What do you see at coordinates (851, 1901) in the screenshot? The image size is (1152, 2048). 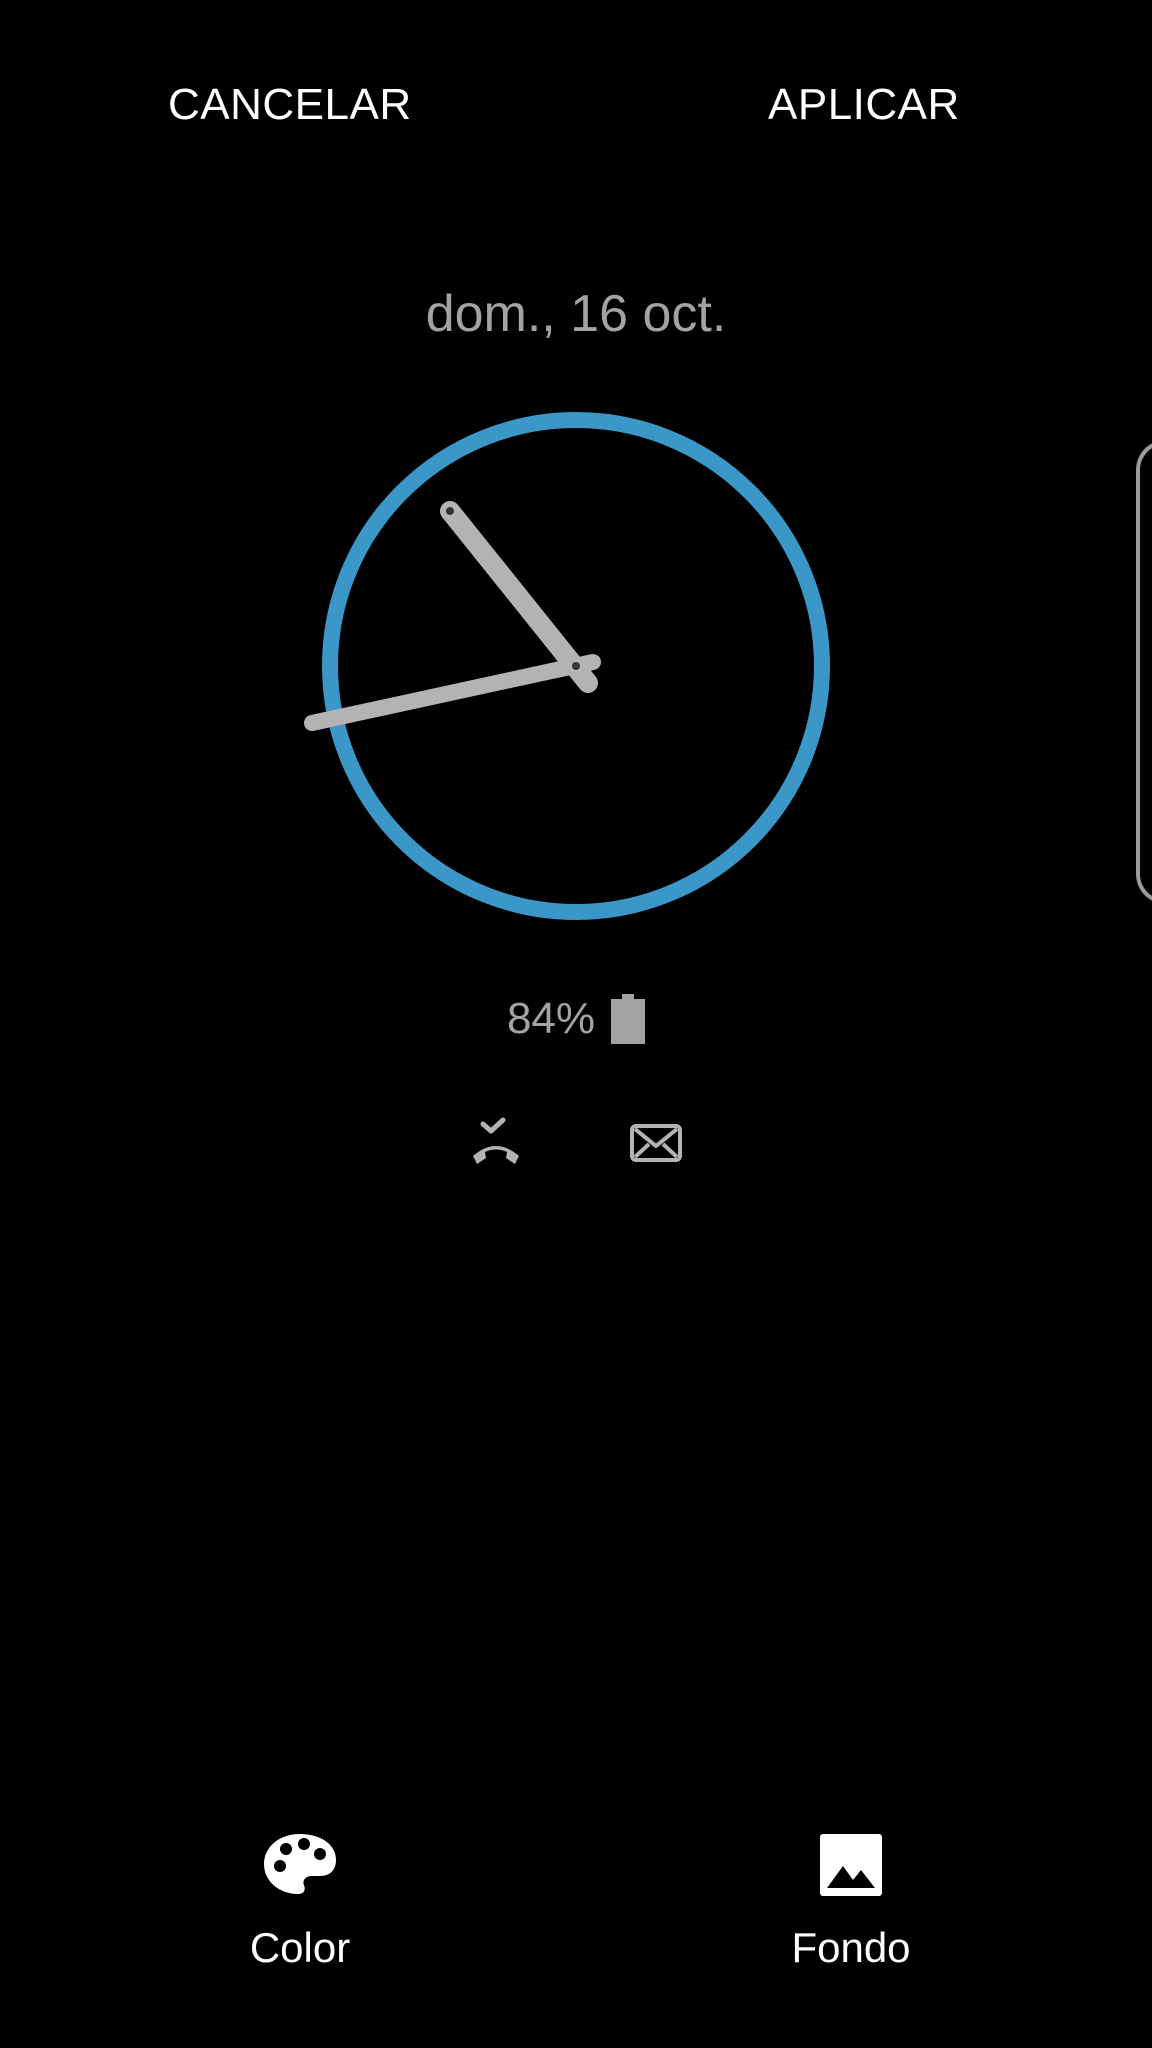 I see `wallpaper-button: Fondo` at bounding box center [851, 1901].